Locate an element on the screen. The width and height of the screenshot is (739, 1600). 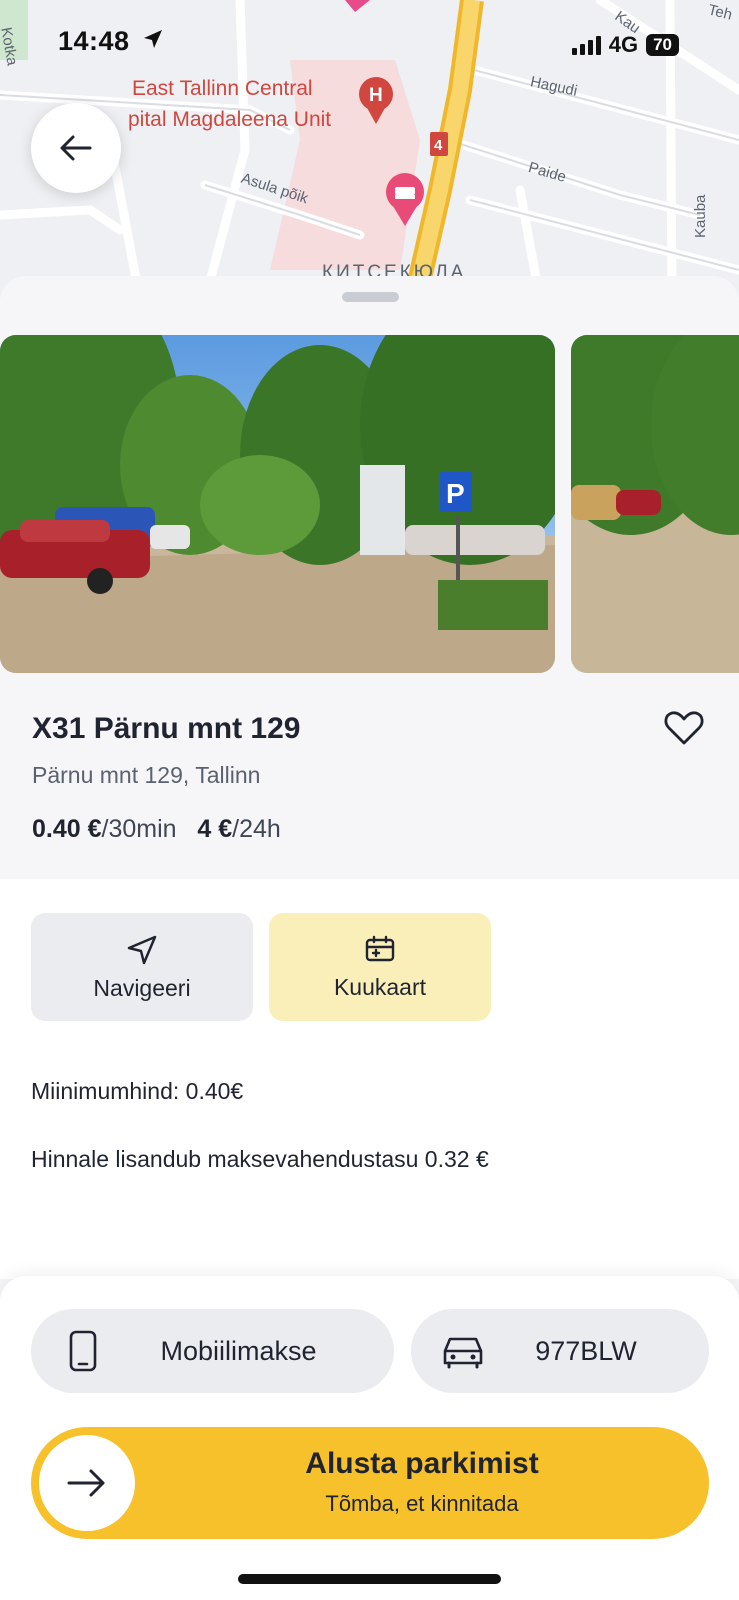
start-parking-hint: Tõmba, et kinnitada is located at coordinates (422, 1503).